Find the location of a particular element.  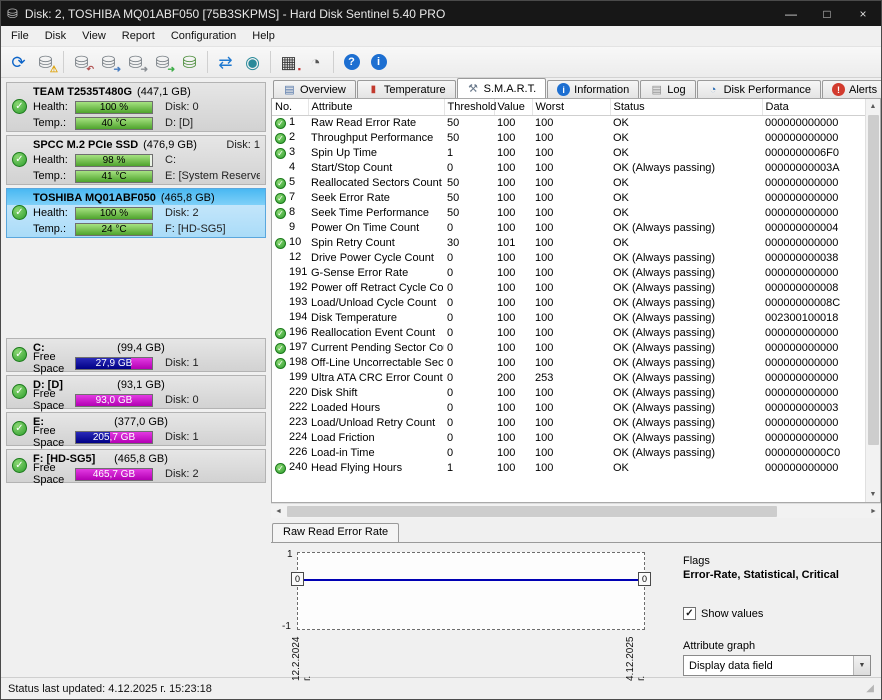

scroll-left-icon is located at coordinates (278, 511).